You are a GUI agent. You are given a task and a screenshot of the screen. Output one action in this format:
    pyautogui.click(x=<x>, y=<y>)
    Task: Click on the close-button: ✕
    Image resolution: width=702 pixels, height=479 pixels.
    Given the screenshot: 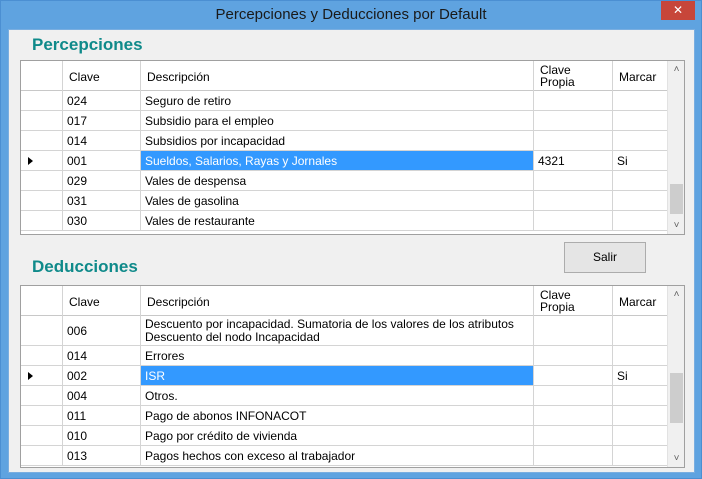 What is the action you would take?
    pyautogui.click(x=678, y=10)
    